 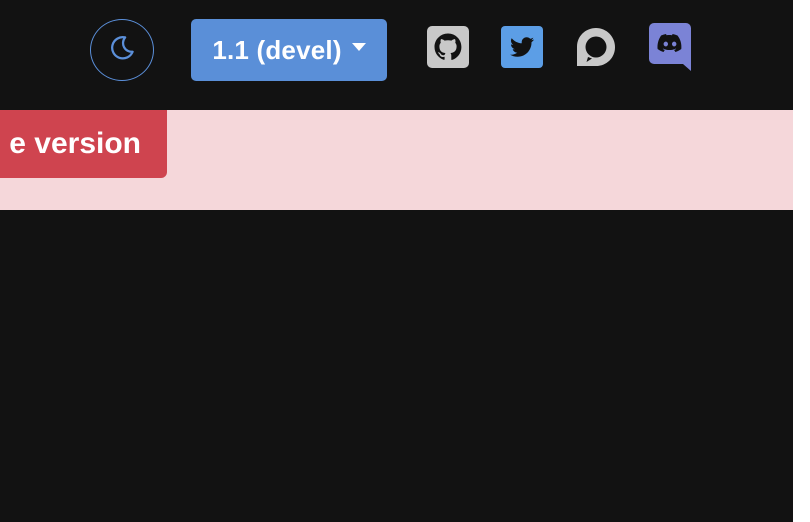 I want to click on theme-toggle-button, so click(x=122, y=50).